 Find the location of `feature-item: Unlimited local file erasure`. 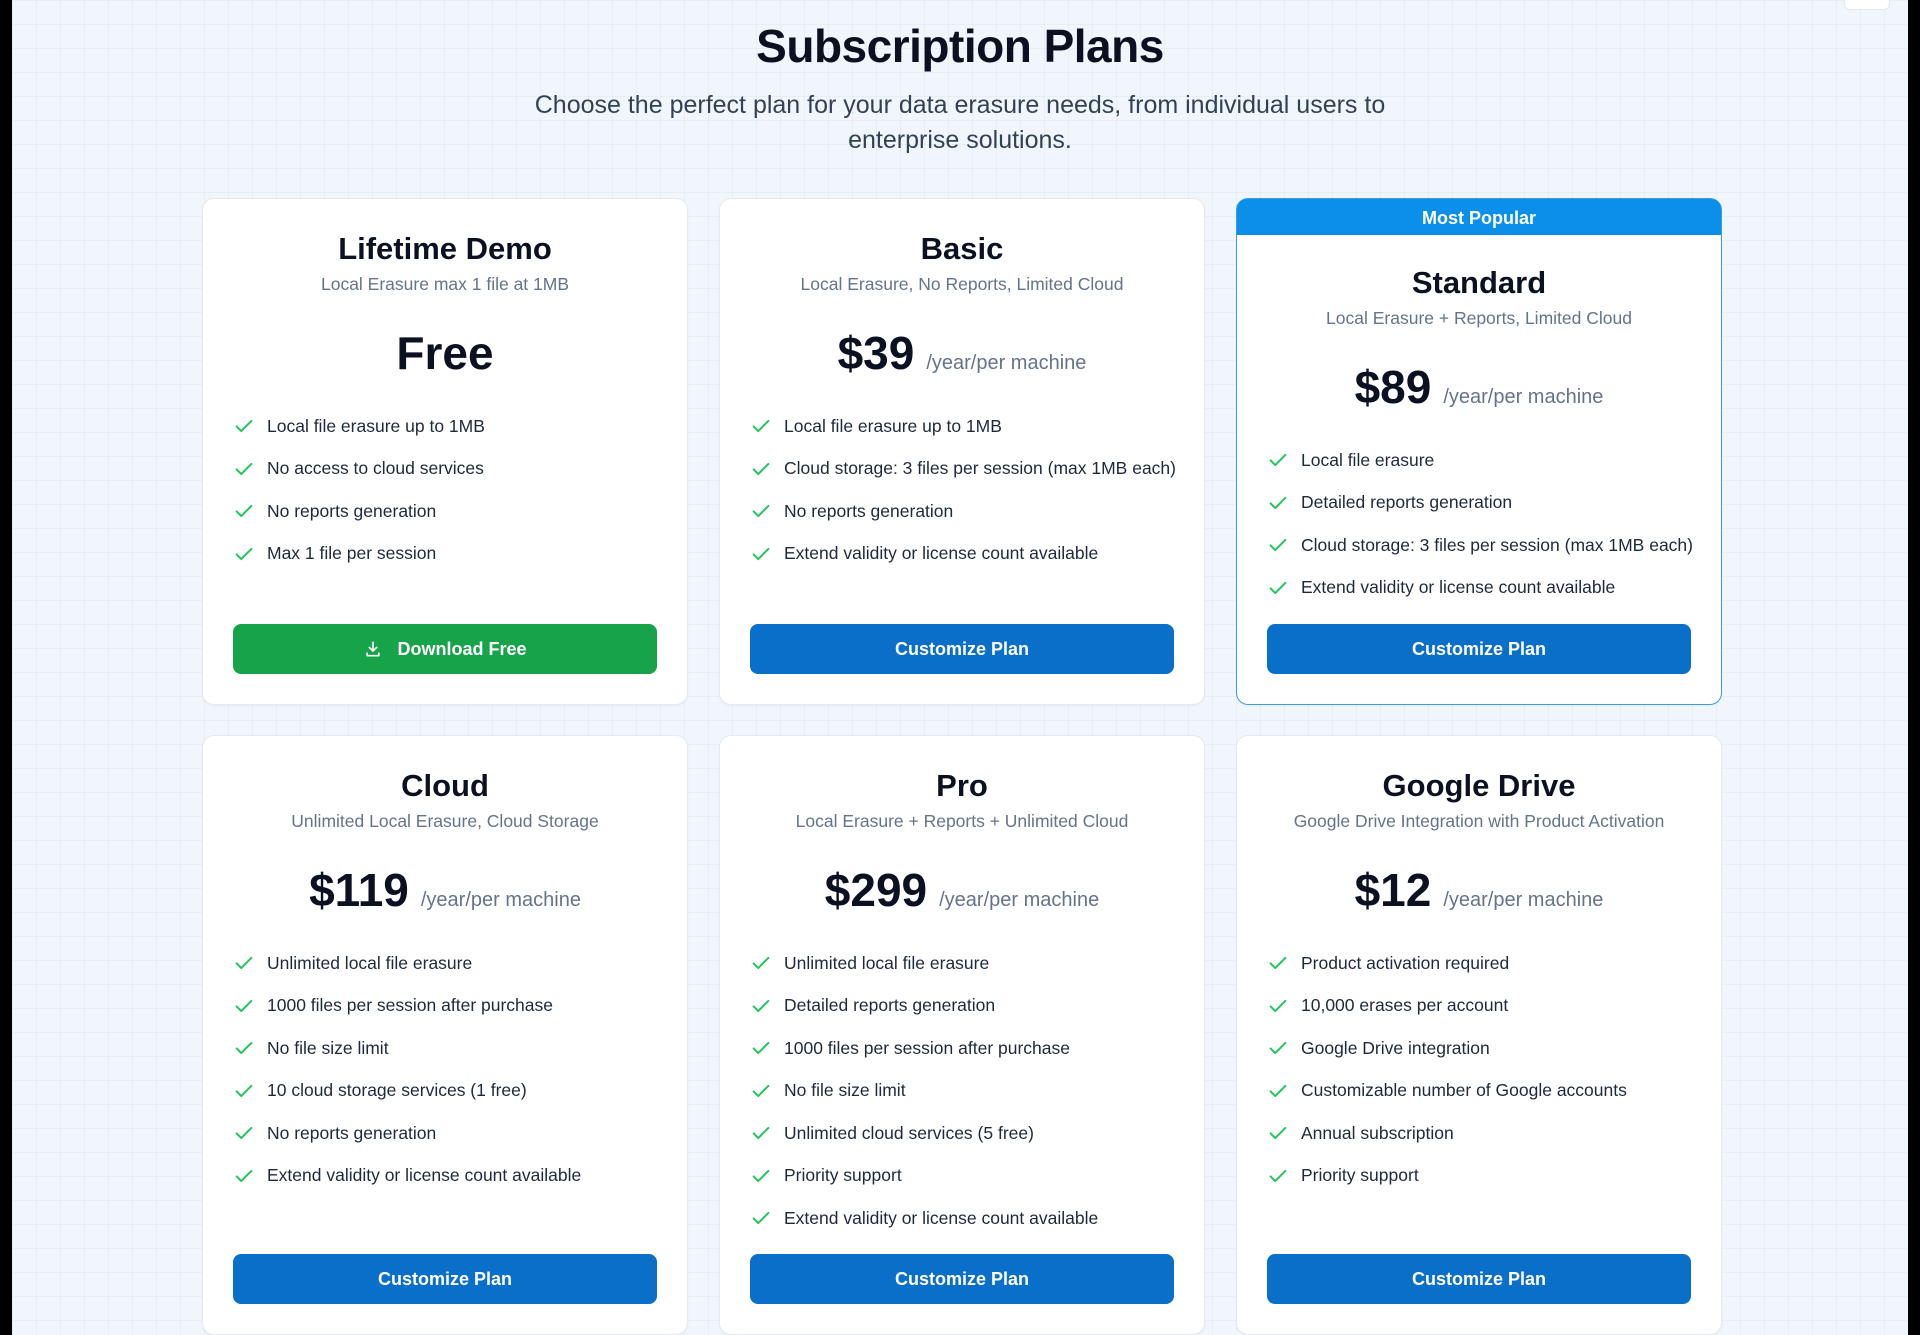

feature-item: Unlimited local file erasure is located at coordinates (460, 963).